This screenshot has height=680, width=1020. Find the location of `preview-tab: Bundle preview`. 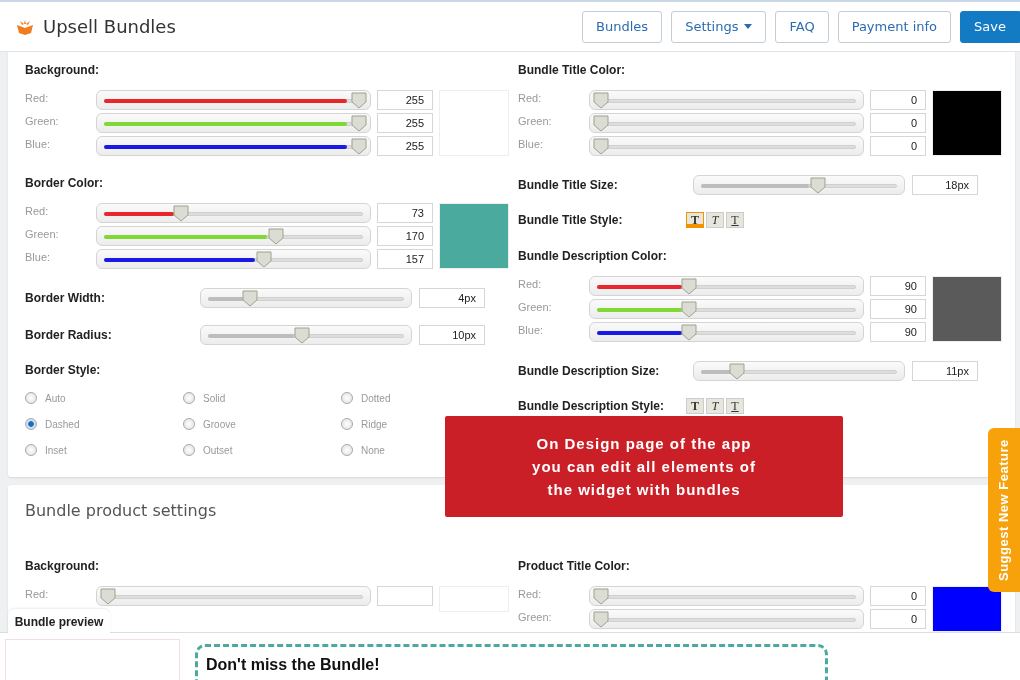

preview-tab: Bundle preview is located at coordinates (59, 621).